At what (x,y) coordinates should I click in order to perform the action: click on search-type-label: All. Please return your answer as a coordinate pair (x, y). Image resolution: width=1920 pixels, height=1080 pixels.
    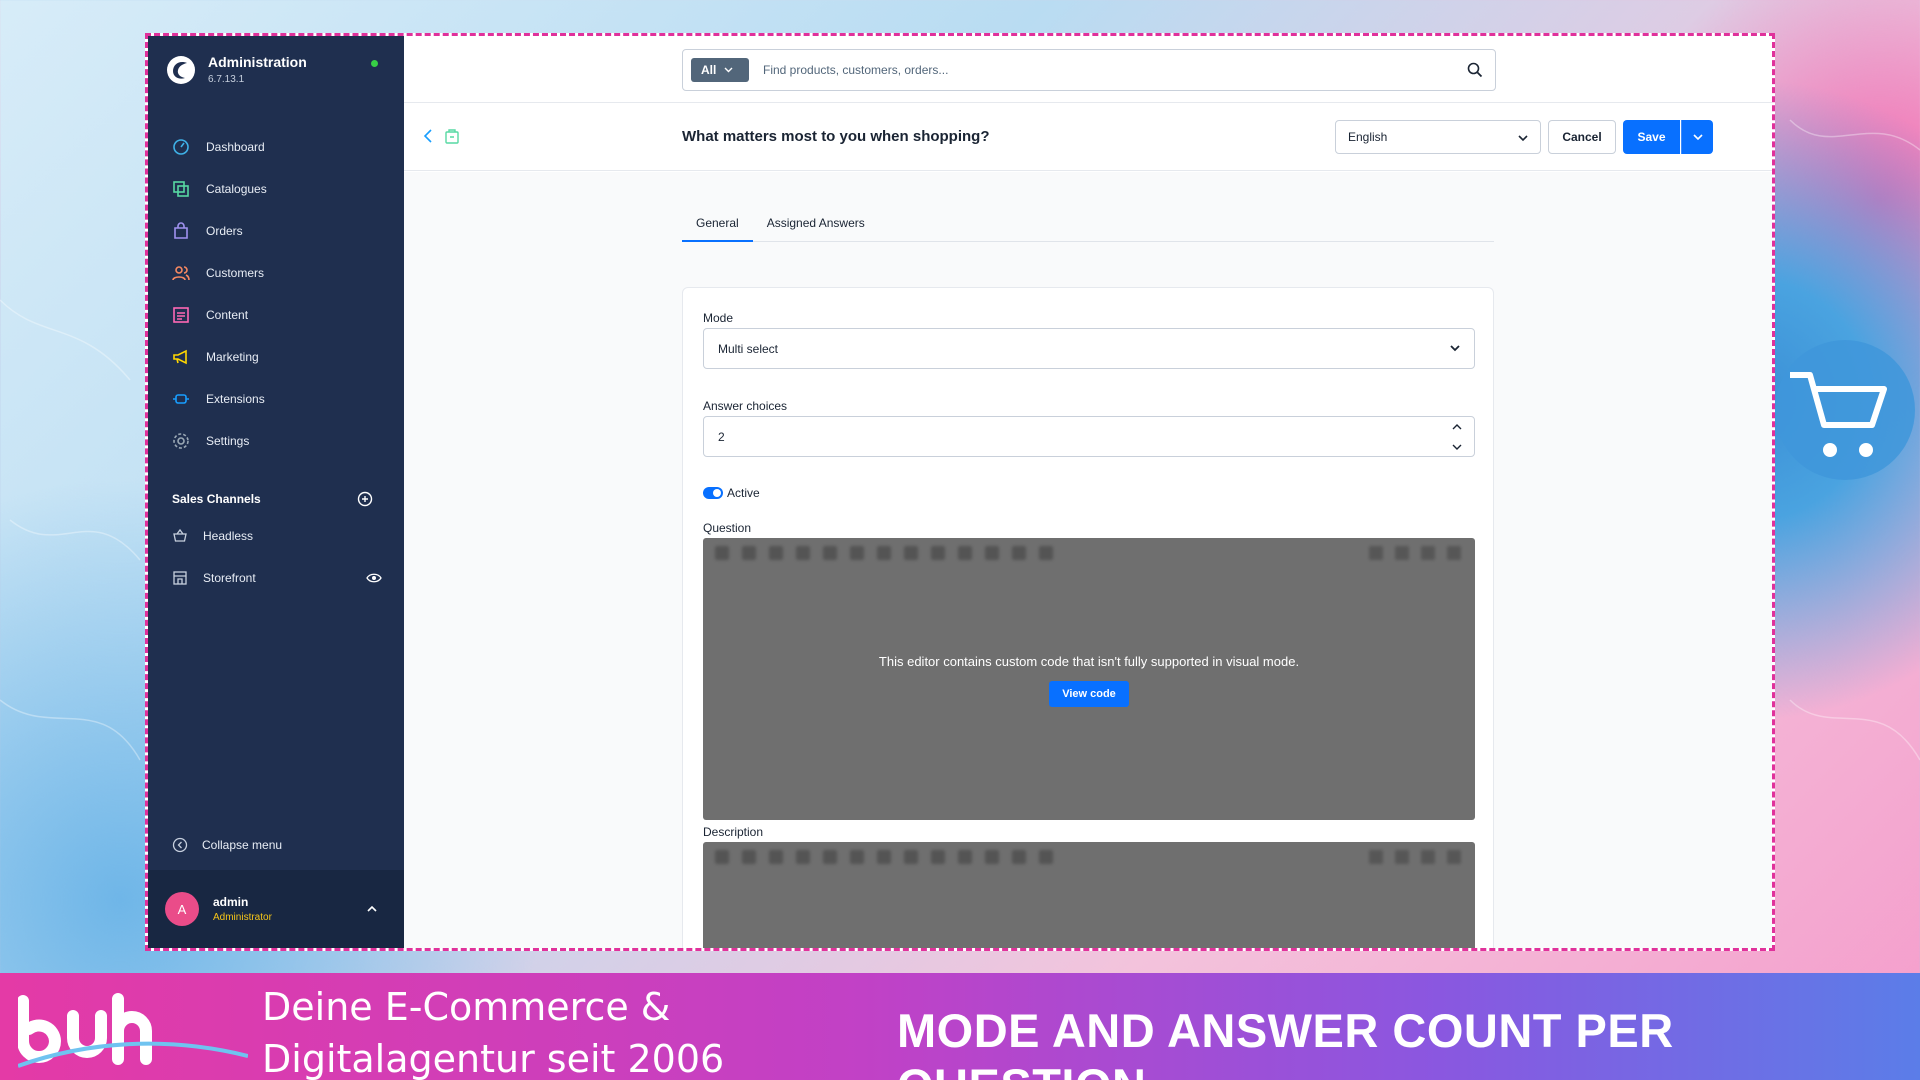
    Looking at the image, I should click on (709, 70).